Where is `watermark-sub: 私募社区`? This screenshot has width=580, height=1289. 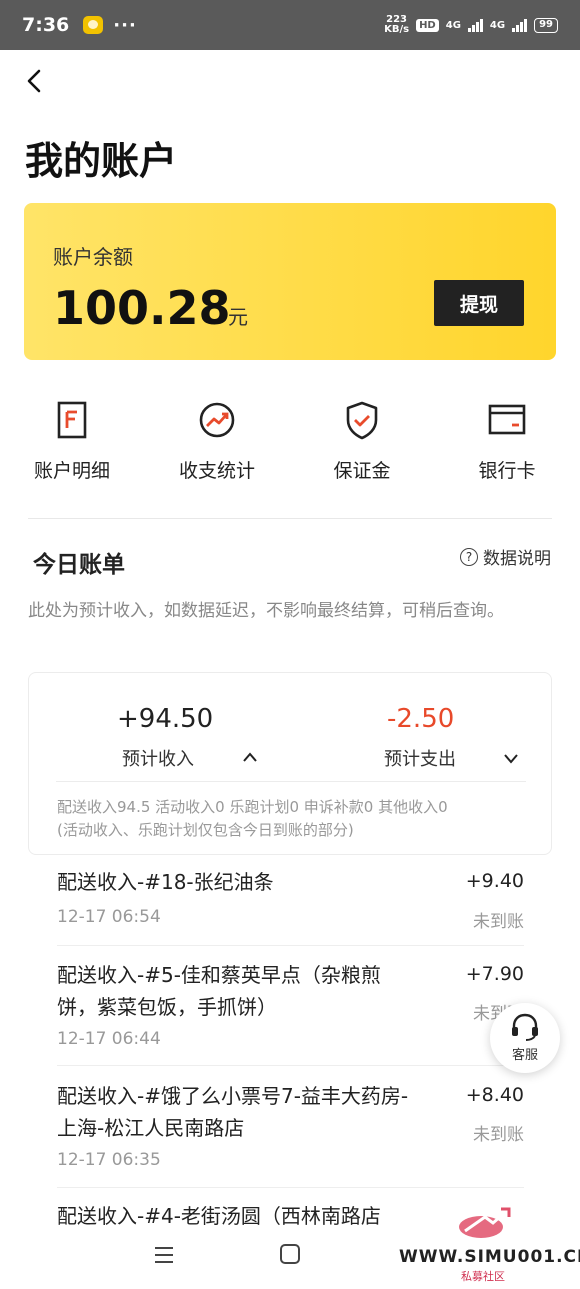
watermark-sub: 私募社区 is located at coordinates (483, 1276).